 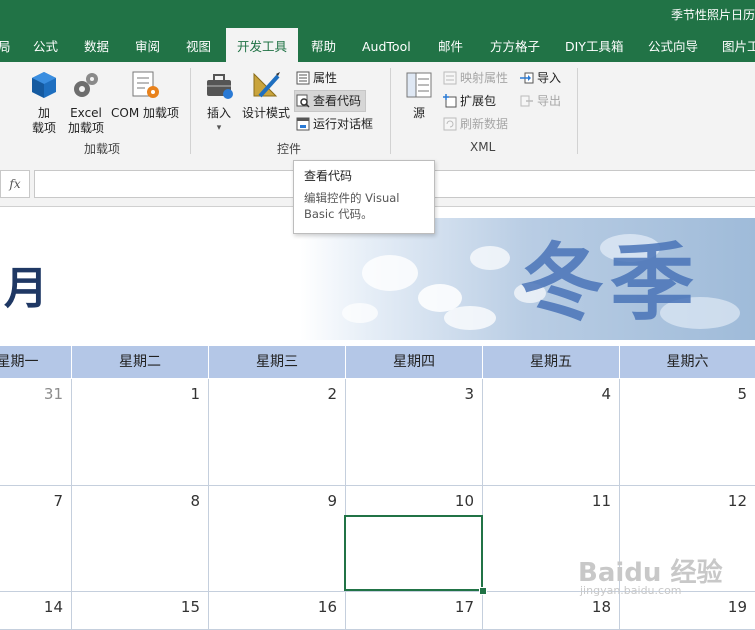 I want to click on tab-picture-tools: 图片工, so click(x=738, y=45).